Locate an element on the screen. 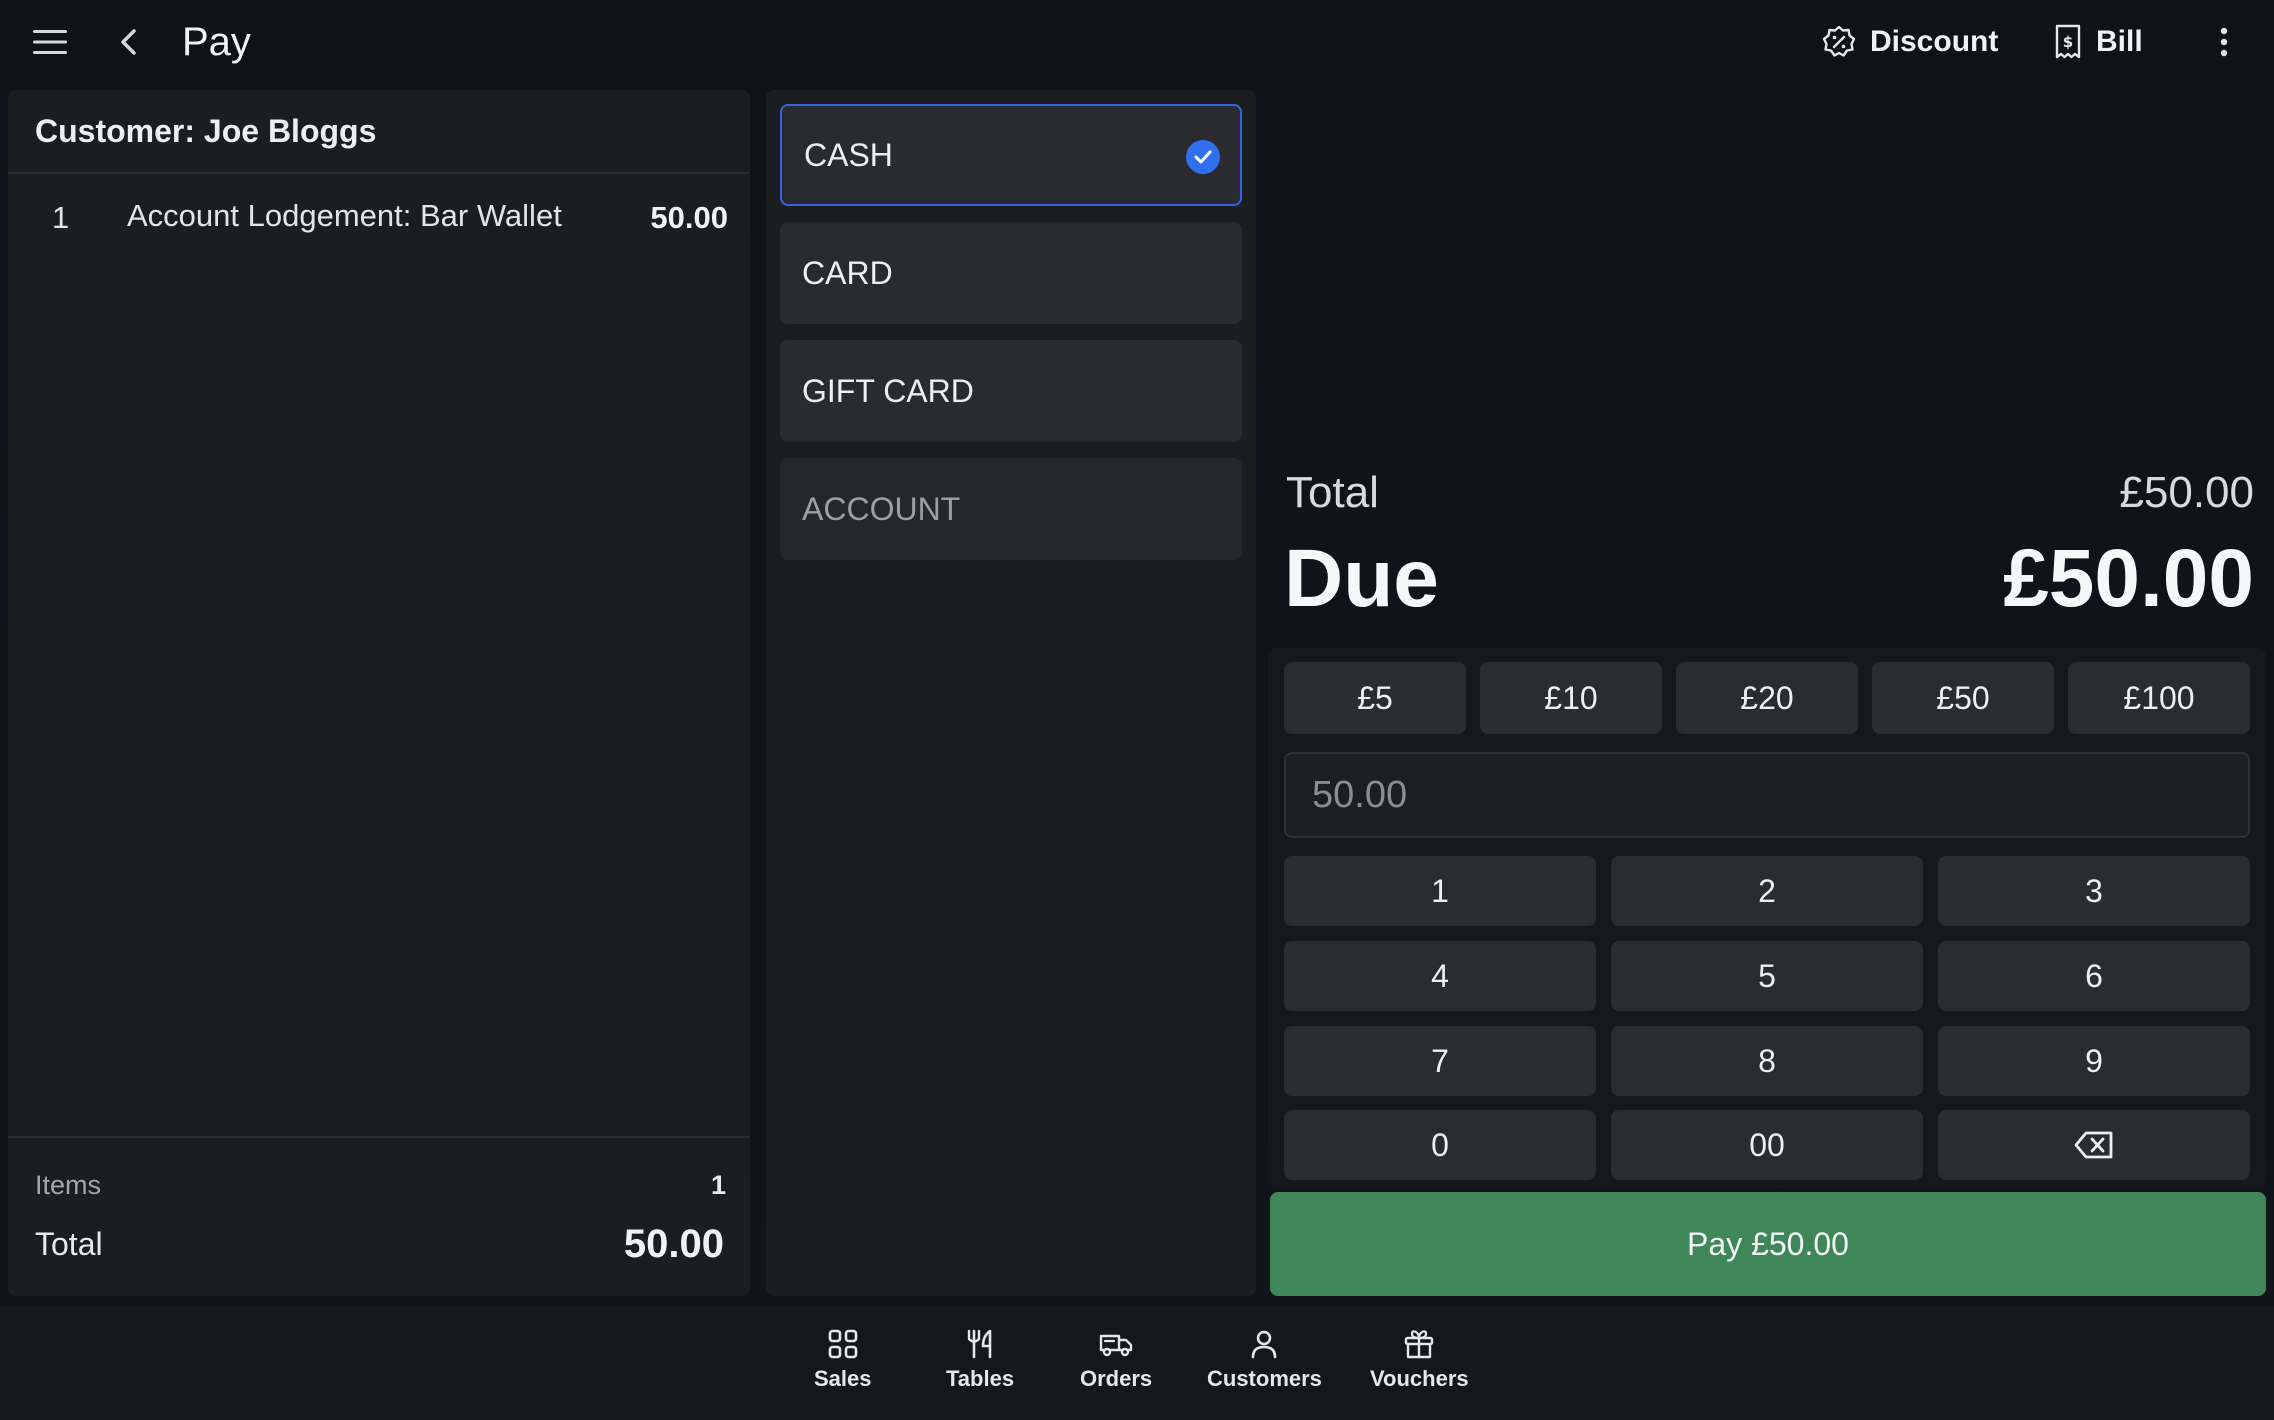 This screenshot has height=1420, width=2274. nav-label: Customers is located at coordinates (1264, 1378).